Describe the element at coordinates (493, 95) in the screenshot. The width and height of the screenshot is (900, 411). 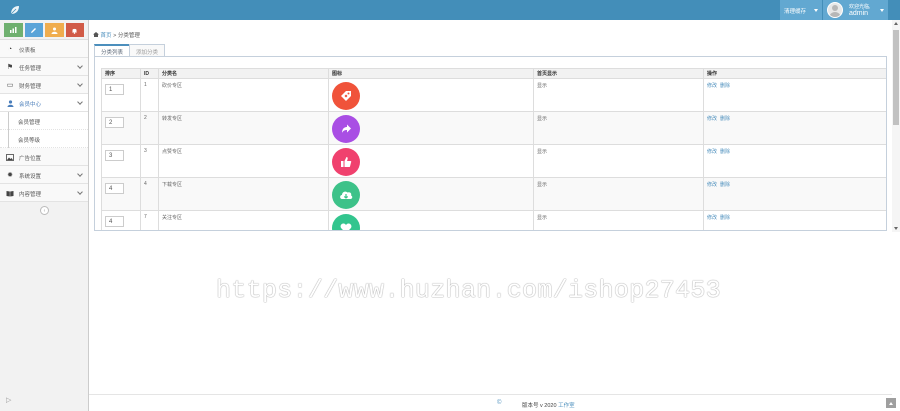
I see `table-row: 1 1 砍价专区 显示 修改 删除` at that location.